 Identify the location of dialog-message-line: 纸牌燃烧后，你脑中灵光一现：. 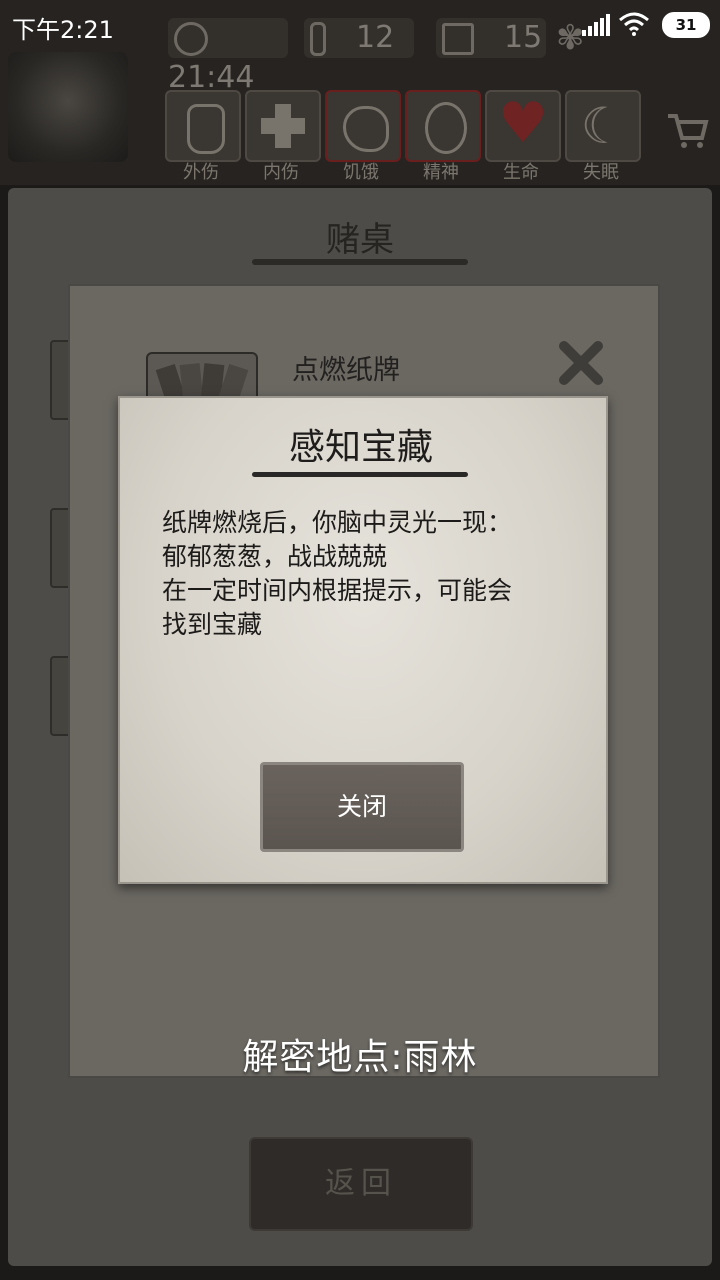
(337, 522).